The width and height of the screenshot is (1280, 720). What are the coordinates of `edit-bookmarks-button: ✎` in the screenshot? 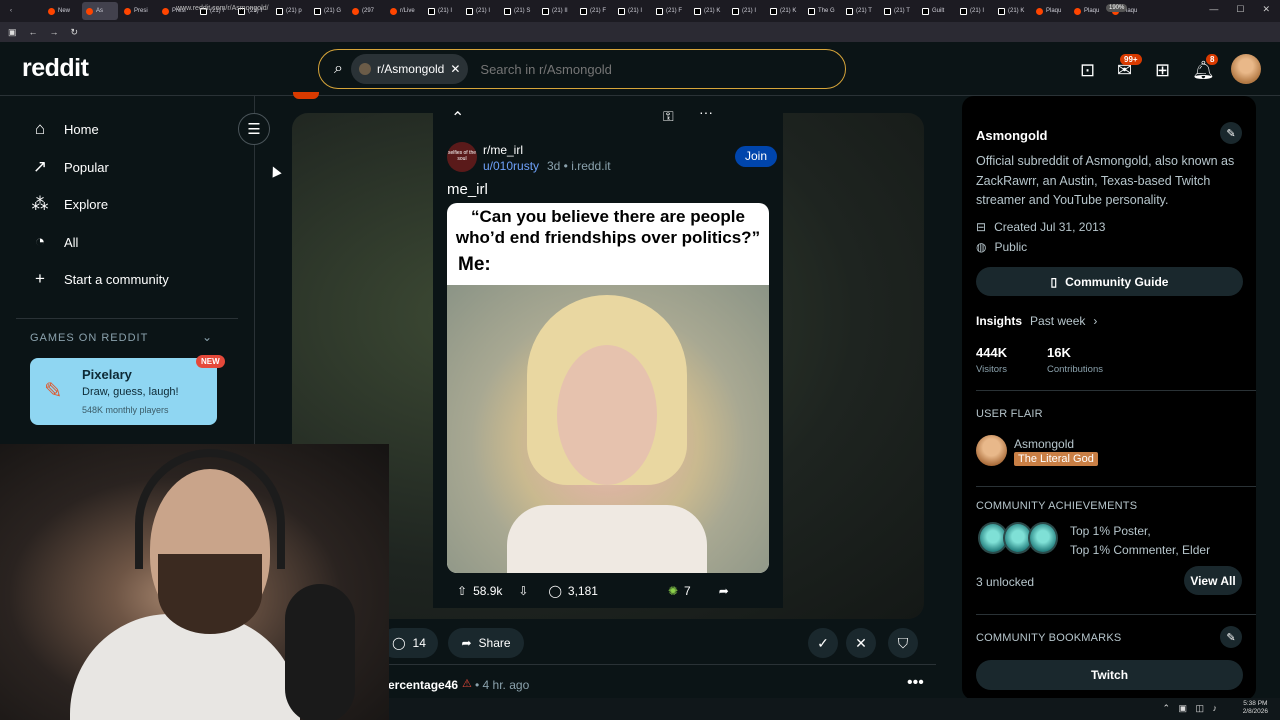 It's located at (1231, 637).